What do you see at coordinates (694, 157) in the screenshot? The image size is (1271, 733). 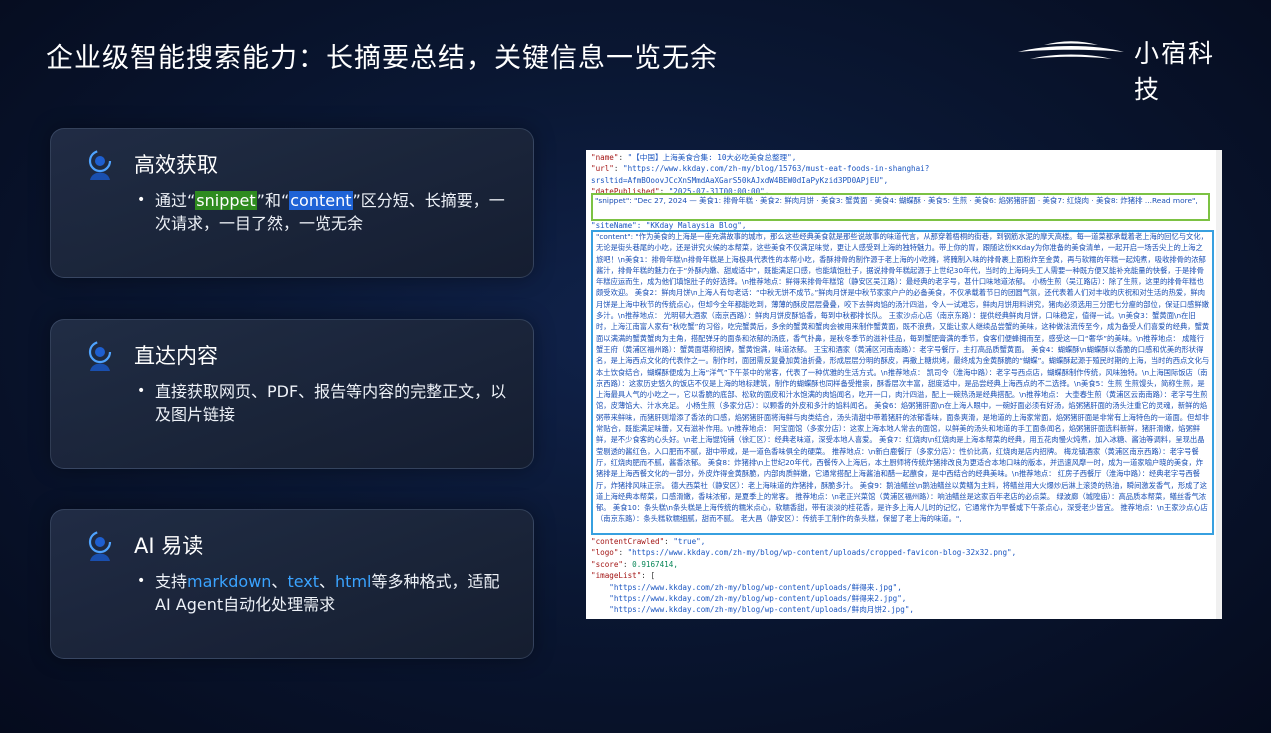 I see `json-line: "name": "【中国】上海美食合集: 10大必吃美食总整理",` at bounding box center [694, 157].